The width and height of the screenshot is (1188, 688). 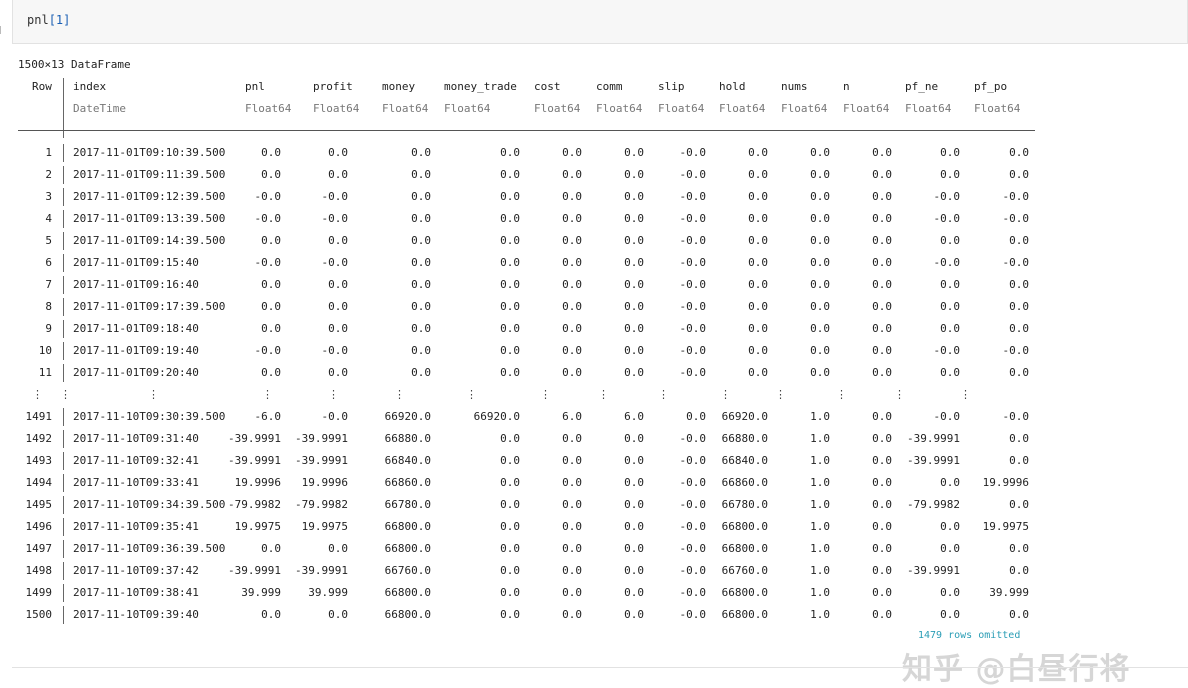 What do you see at coordinates (744, 570) in the screenshot?
I see `table-cell: 66760.0` at bounding box center [744, 570].